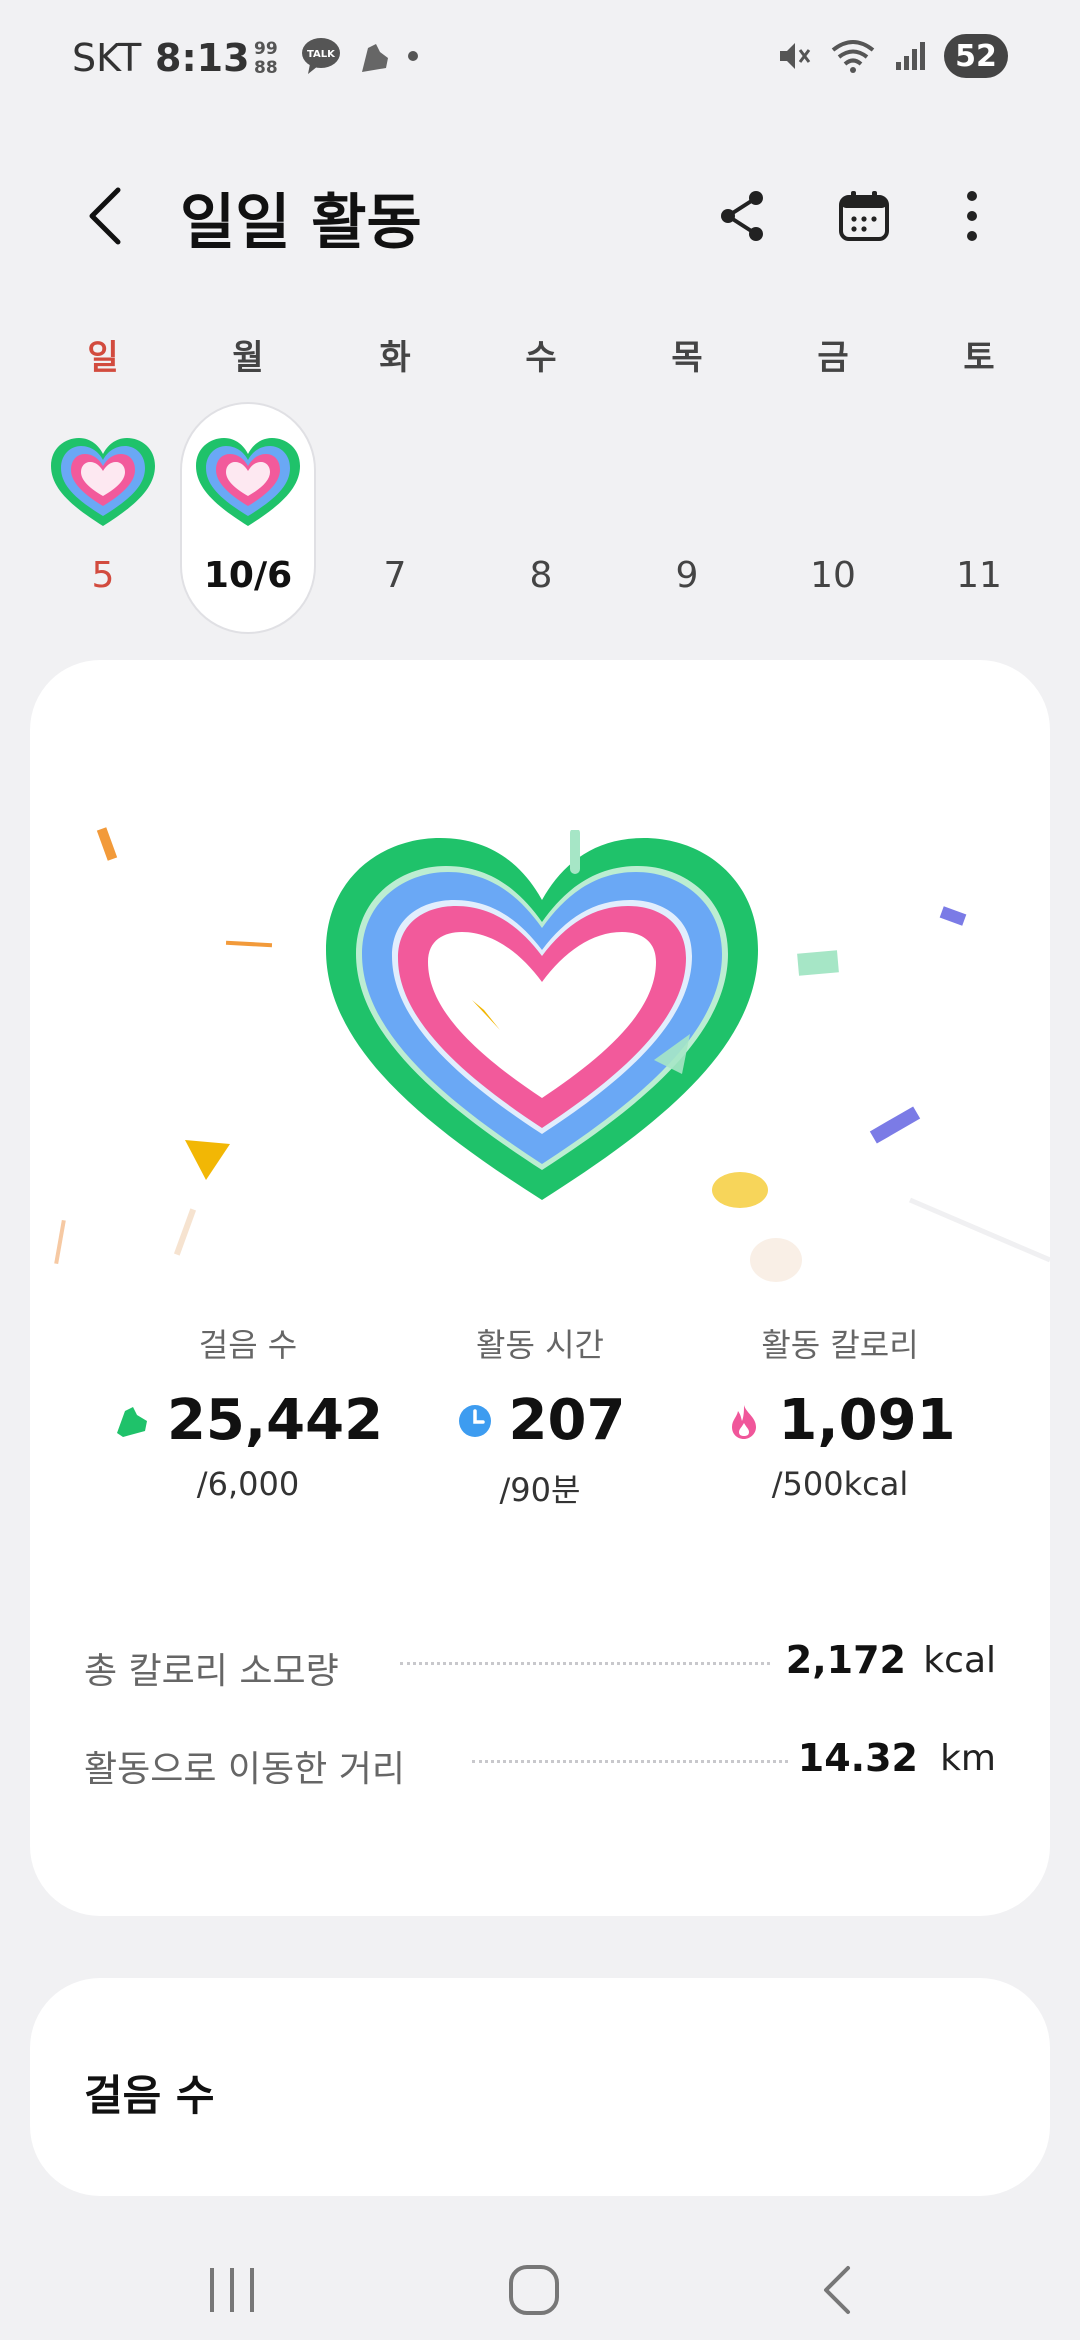 The image size is (1080, 2340). What do you see at coordinates (853, 56) in the screenshot?
I see `wifi-icon` at bounding box center [853, 56].